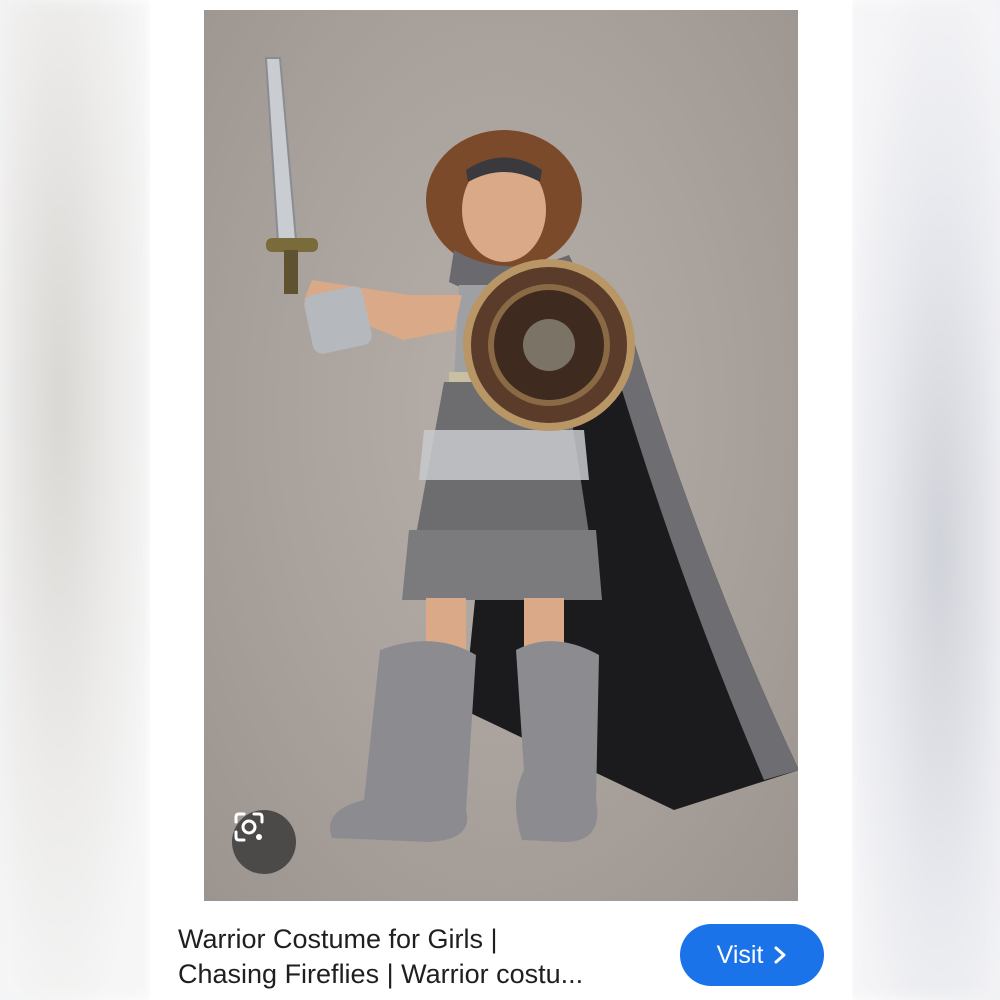  Describe the element at coordinates (281, 150) in the screenshot. I see `sword-blade` at that location.